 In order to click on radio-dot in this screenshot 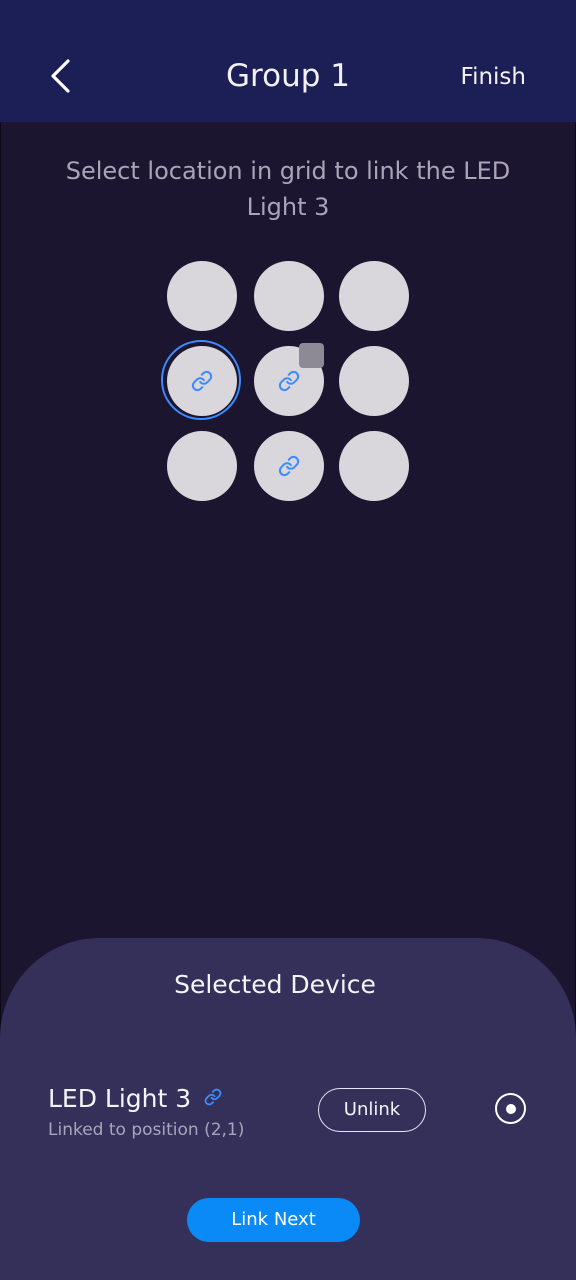, I will do `click(510, 1108)`.